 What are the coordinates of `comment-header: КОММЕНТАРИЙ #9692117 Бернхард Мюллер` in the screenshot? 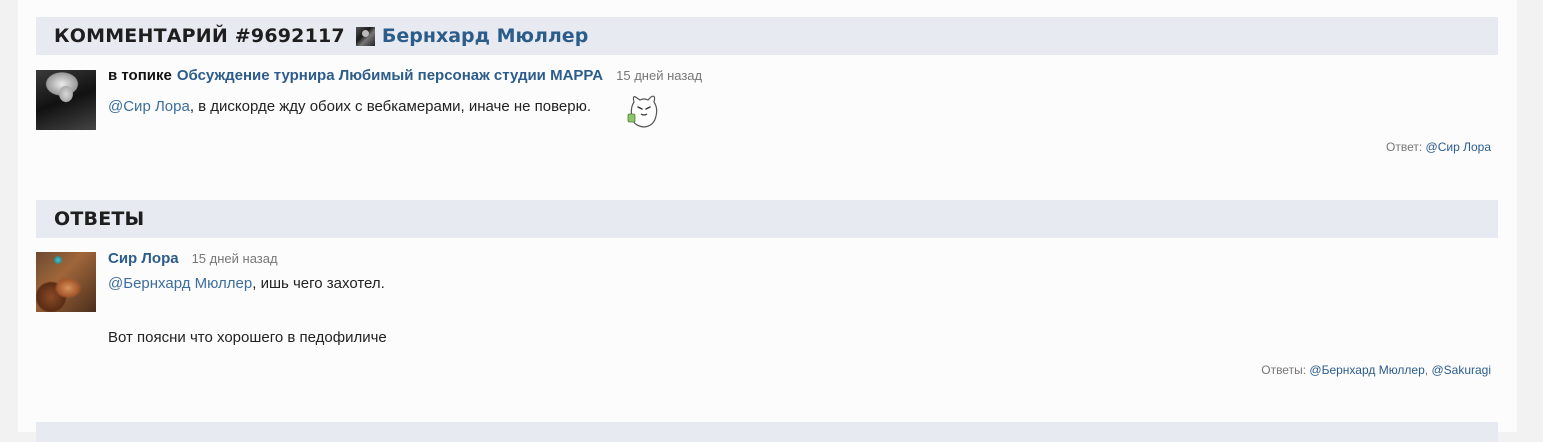 It's located at (767, 36).